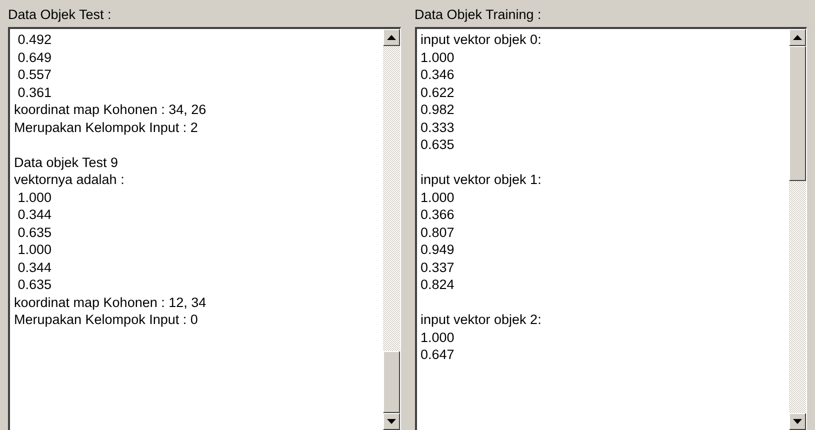 The image size is (815, 430). What do you see at coordinates (437, 92) in the screenshot?
I see `text-line: 0.622` at bounding box center [437, 92].